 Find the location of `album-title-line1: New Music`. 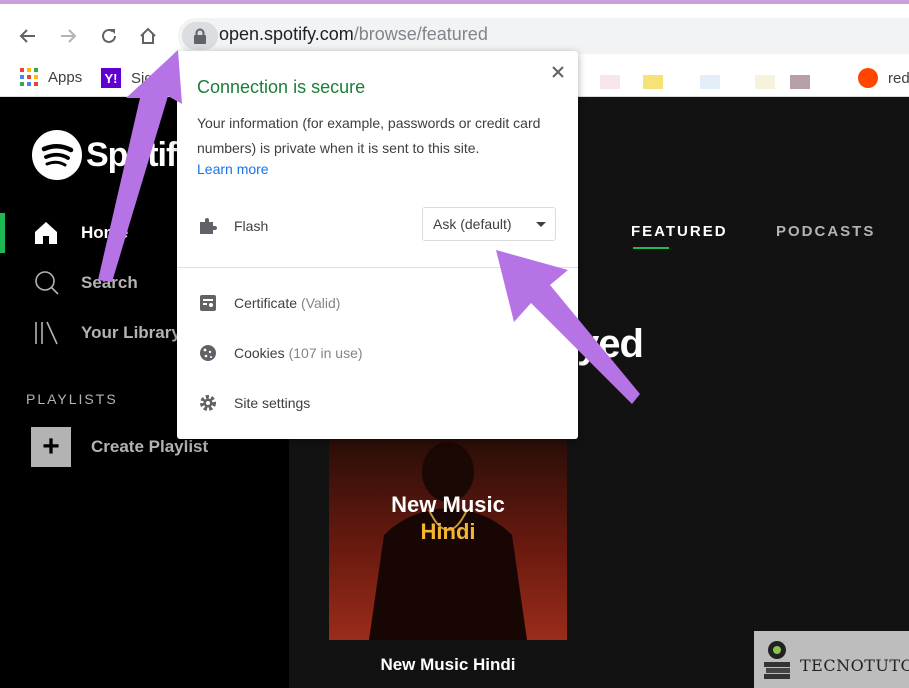

album-title-line1: New Music is located at coordinates (448, 504).